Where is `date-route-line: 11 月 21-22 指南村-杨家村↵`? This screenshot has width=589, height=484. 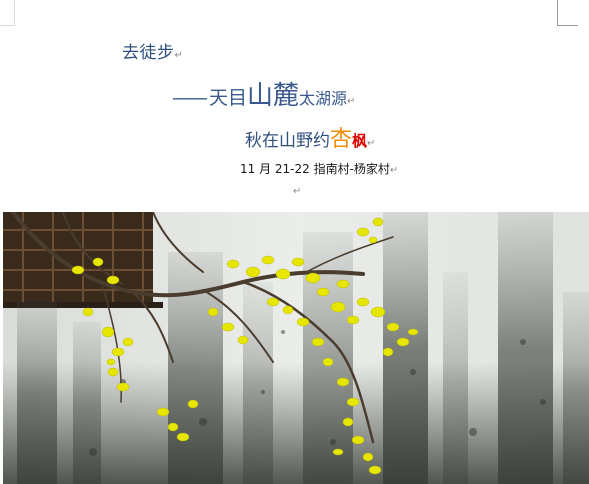 date-route-line: 11 月 21-22 指南村-杨家村↵ is located at coordinates (319, 168).